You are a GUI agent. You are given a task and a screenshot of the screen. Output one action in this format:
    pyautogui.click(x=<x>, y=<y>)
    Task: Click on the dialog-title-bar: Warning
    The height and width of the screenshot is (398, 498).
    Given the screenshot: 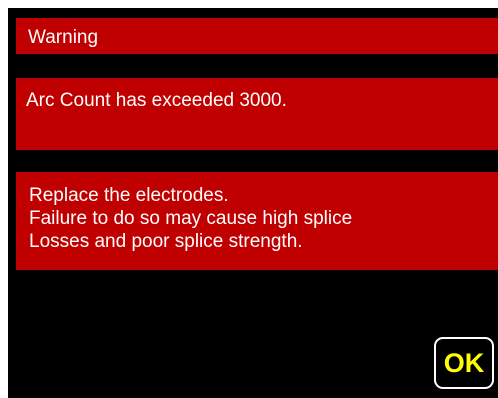 What is the action you would take?
    pyautogui.click(x=257, y=36)
    